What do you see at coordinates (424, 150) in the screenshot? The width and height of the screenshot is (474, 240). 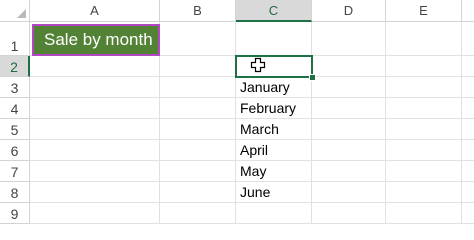 I see `cell-e6` at bounding box center [424, 150].